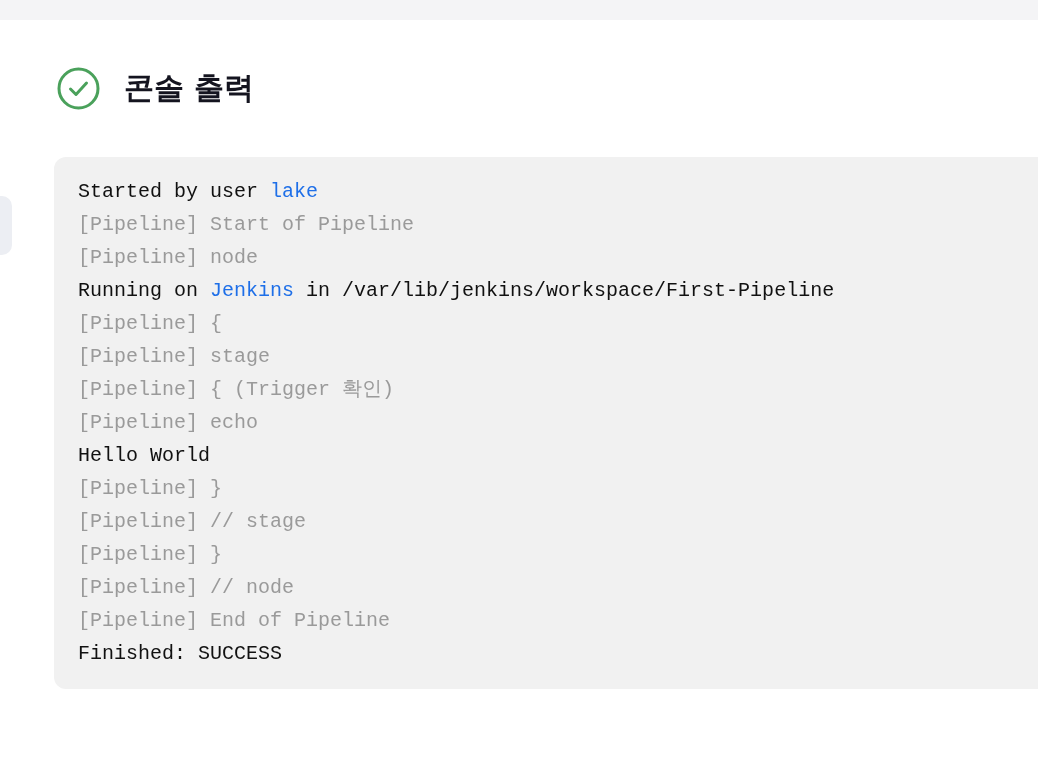 The width and height of the screenshot is (1038, 762). Describe the element at coordinates (198, 192) in the screenshot. I see `console-line: Started by user lake` at that location.